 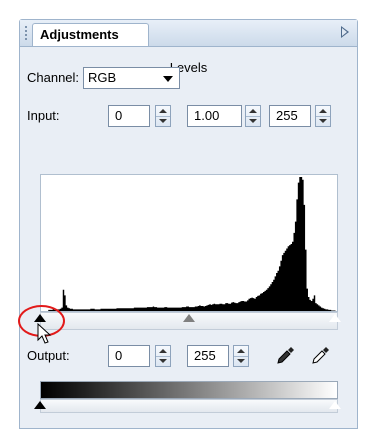 What do you see at coordinates (168, 79) in the screenshot?
I see `chevron-down-icon` at bounding box center [168, 79].